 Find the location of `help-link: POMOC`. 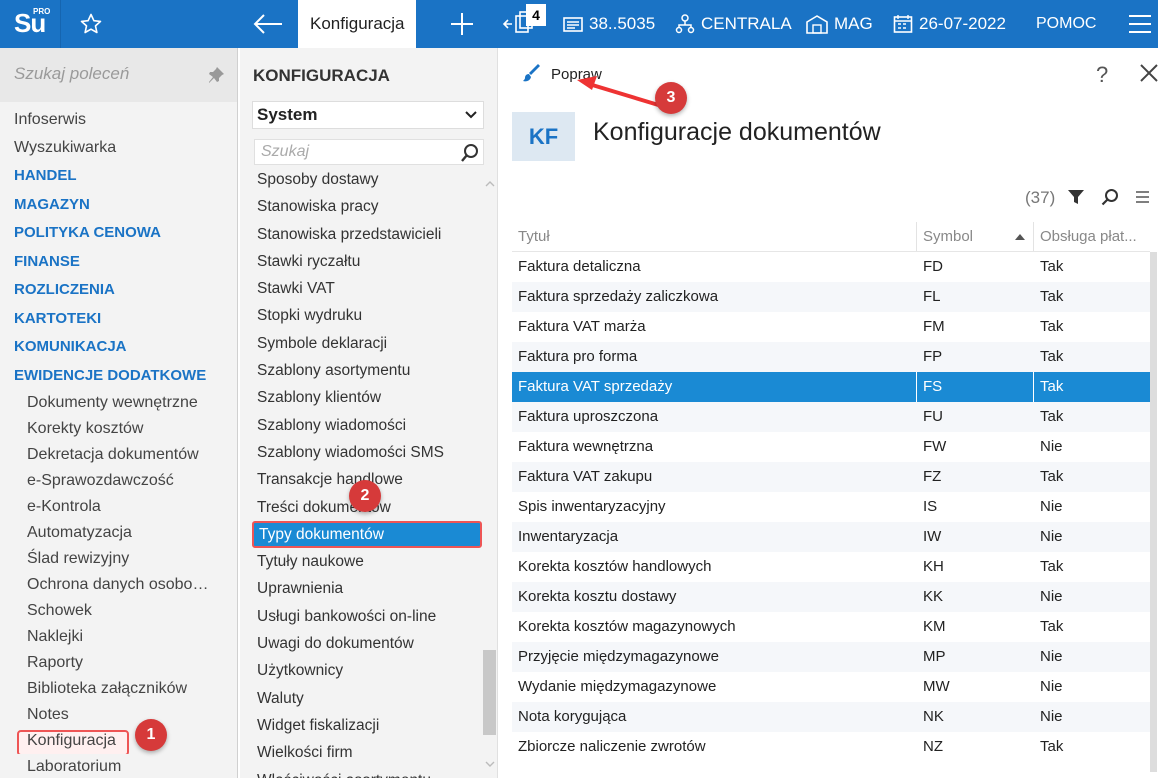

help-link: POMOC is located at coordinates (1066, 24).